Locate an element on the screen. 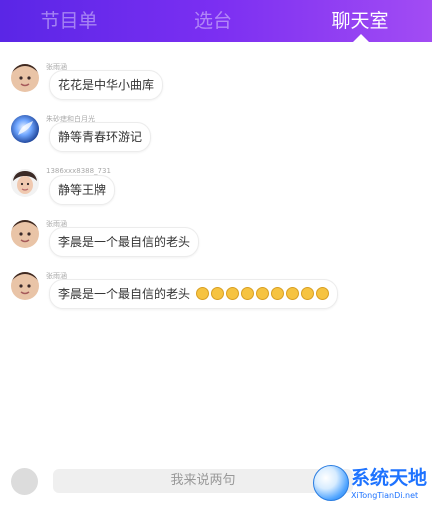  logo-mark-icon is located at coordinates (331, 483).